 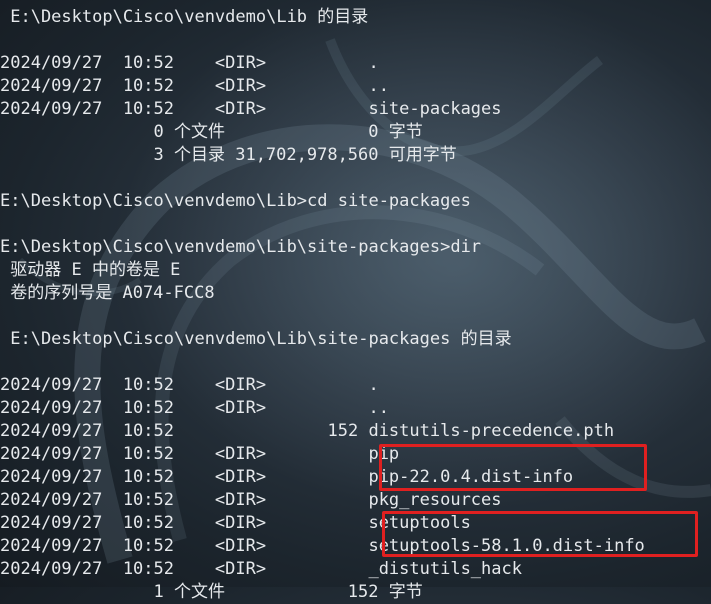 I want to click on terminal-line: 3 个目录 31,702,978,560 可用字节, so click(x=228, y=155).